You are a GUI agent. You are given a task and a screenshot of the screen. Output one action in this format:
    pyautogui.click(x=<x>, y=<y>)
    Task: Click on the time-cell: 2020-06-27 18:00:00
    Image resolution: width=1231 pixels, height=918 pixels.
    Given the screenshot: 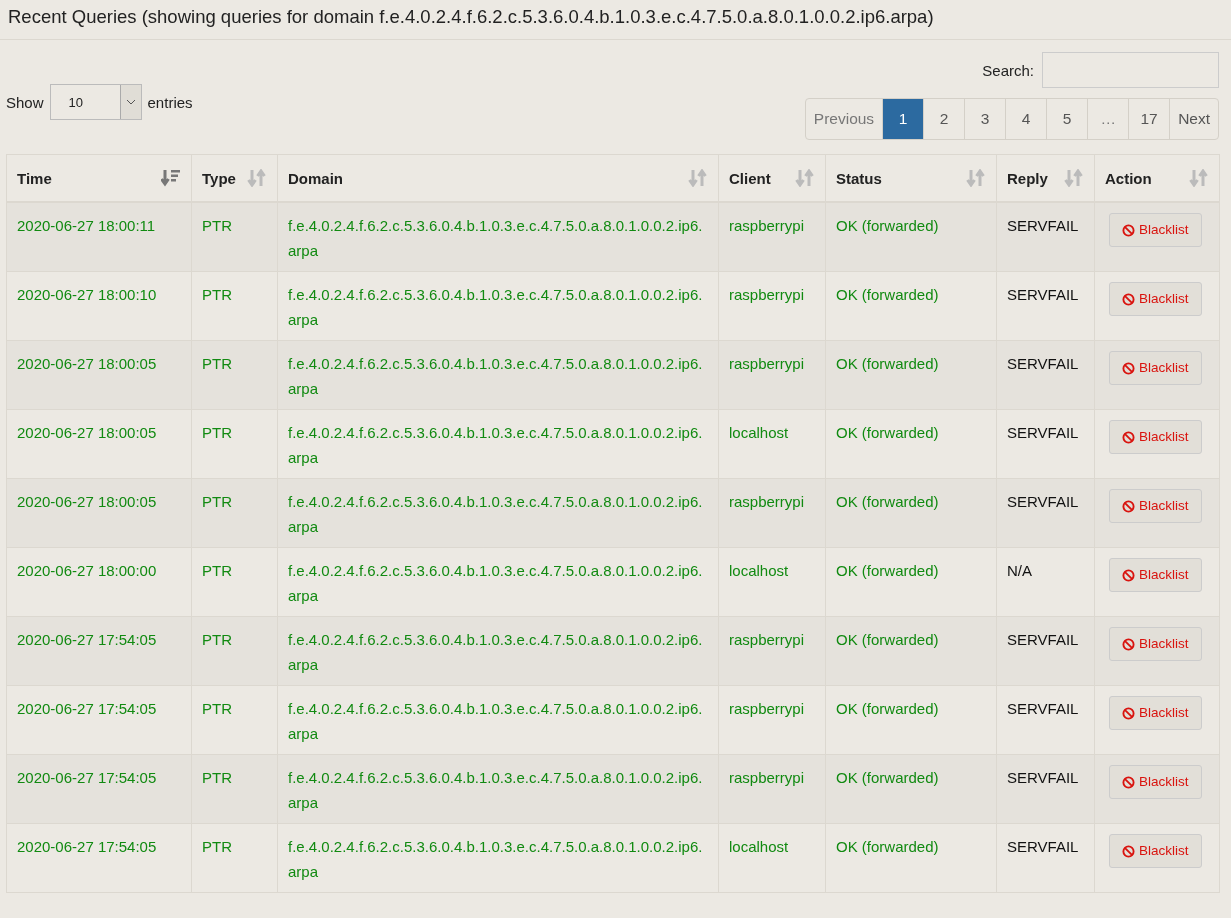 What is the action you would take?
    pyautogui.click(x=99, y=582)
    